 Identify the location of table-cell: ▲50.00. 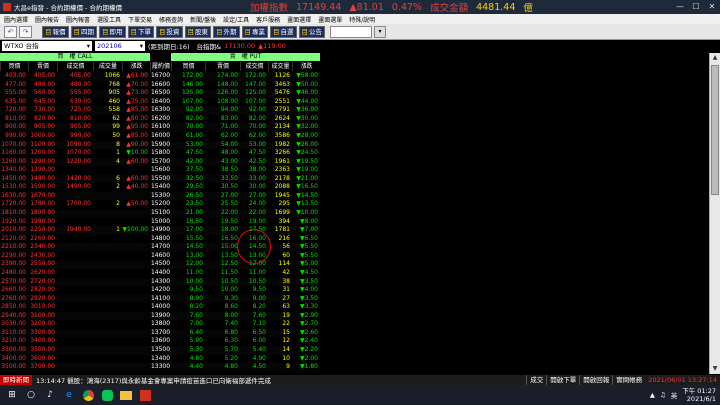
(136, 204).